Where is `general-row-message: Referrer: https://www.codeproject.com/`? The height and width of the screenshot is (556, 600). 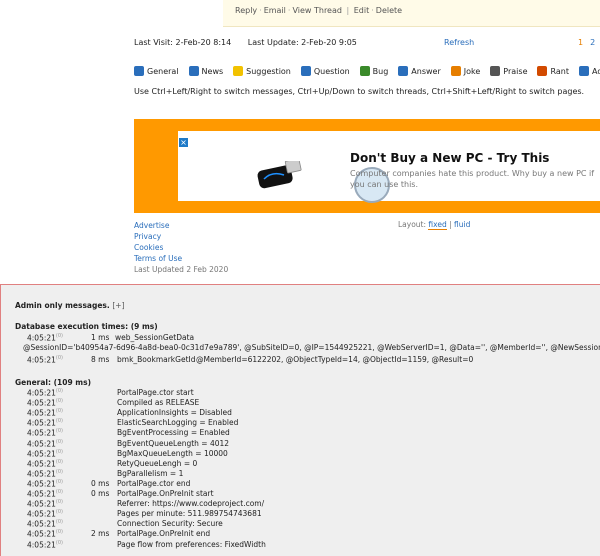
general-row-message: Referrer: https://www.codeproject.com/ is located at coordinates (191, 504).